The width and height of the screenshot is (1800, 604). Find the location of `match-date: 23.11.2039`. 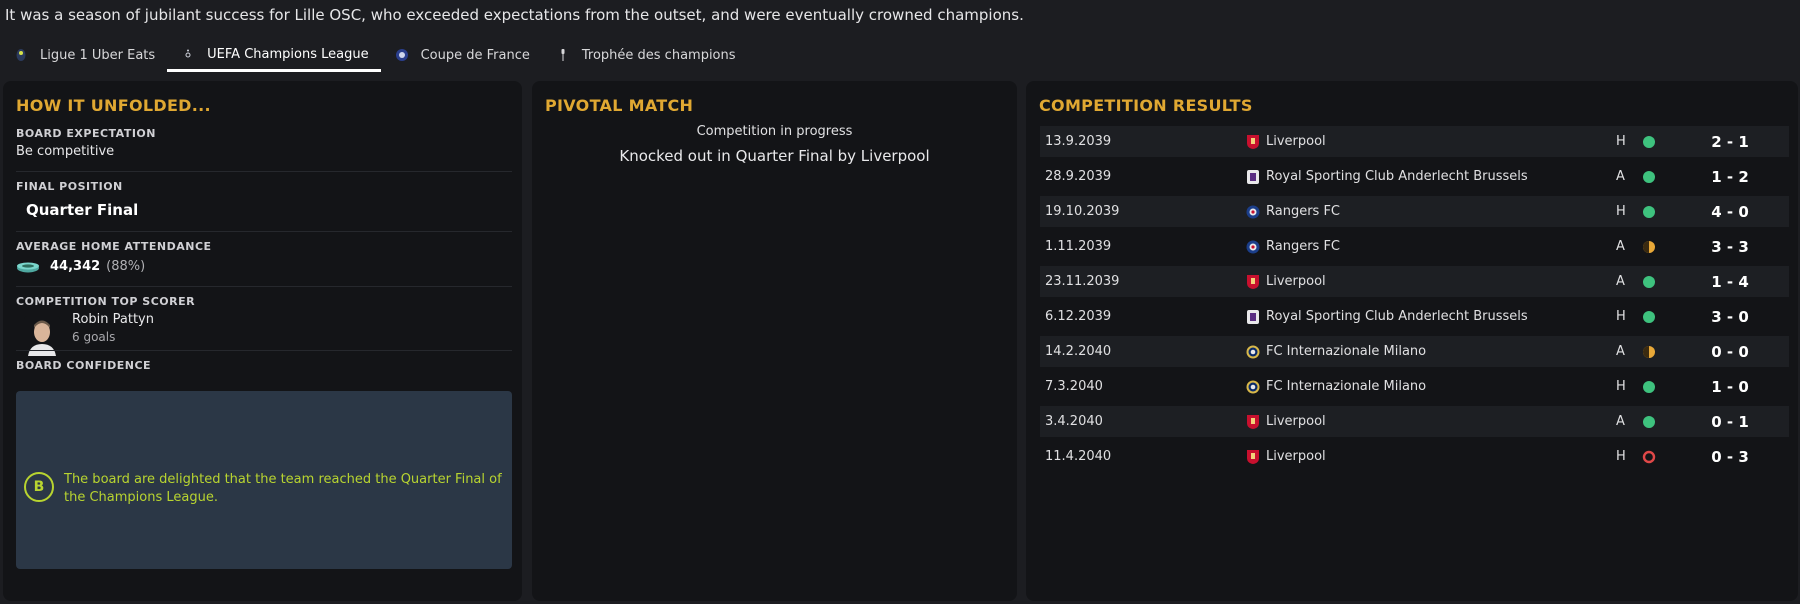

match-date: 23.11.2039 is located at coordinates (1082, 281).